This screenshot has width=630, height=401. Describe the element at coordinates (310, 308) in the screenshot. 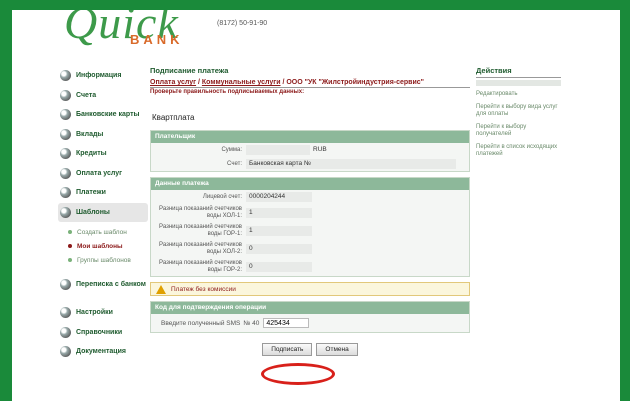

I see `sms-panel-header: Код для подтверждения операции` at that location.